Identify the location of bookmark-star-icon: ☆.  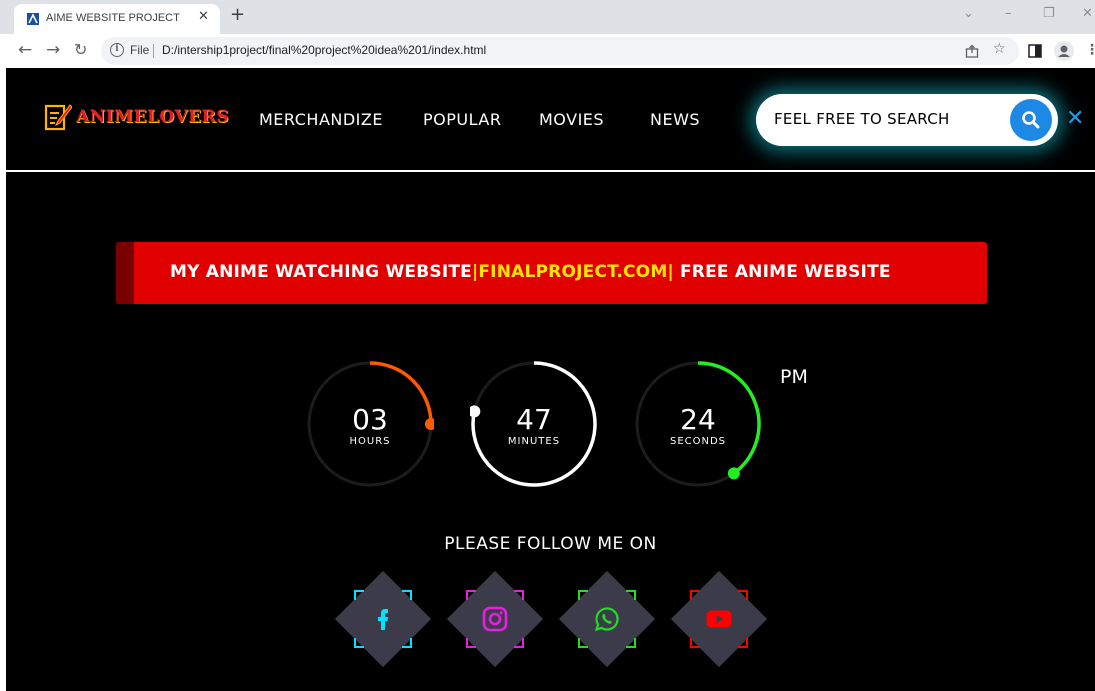
(999, 49).